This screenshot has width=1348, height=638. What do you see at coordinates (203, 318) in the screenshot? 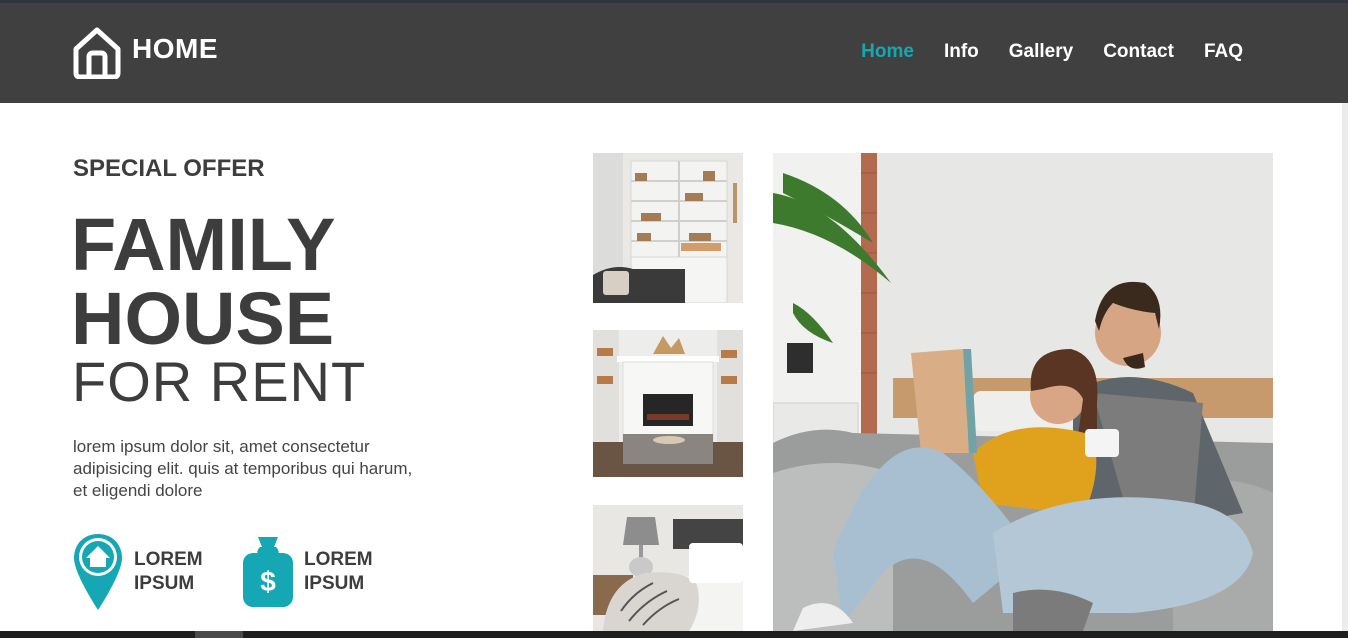
I see `hero-title-line2: HOUSE` at bounding box center [203, 318].